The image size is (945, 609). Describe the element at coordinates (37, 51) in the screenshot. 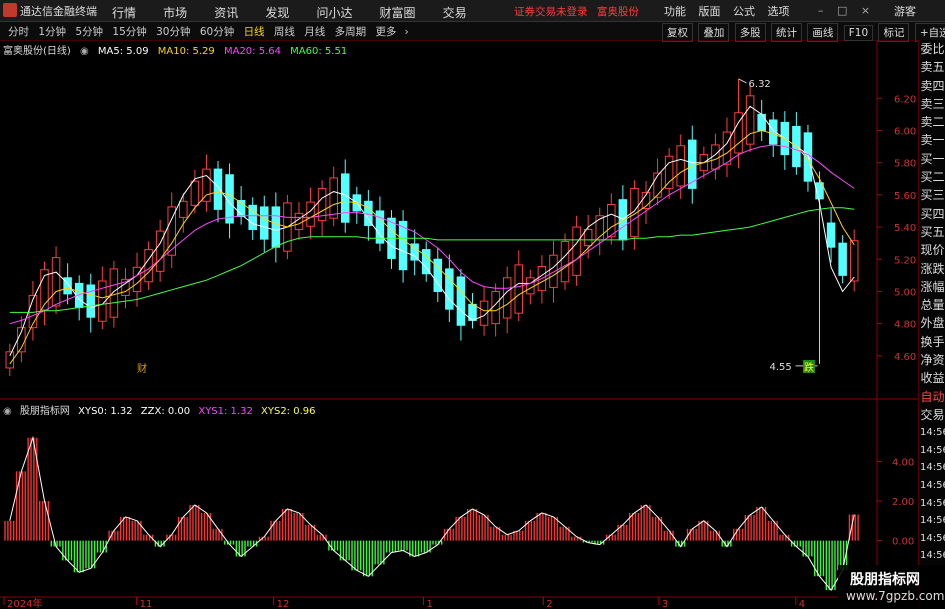

I see `stock-title: 富奥股份(日线)` at that location.